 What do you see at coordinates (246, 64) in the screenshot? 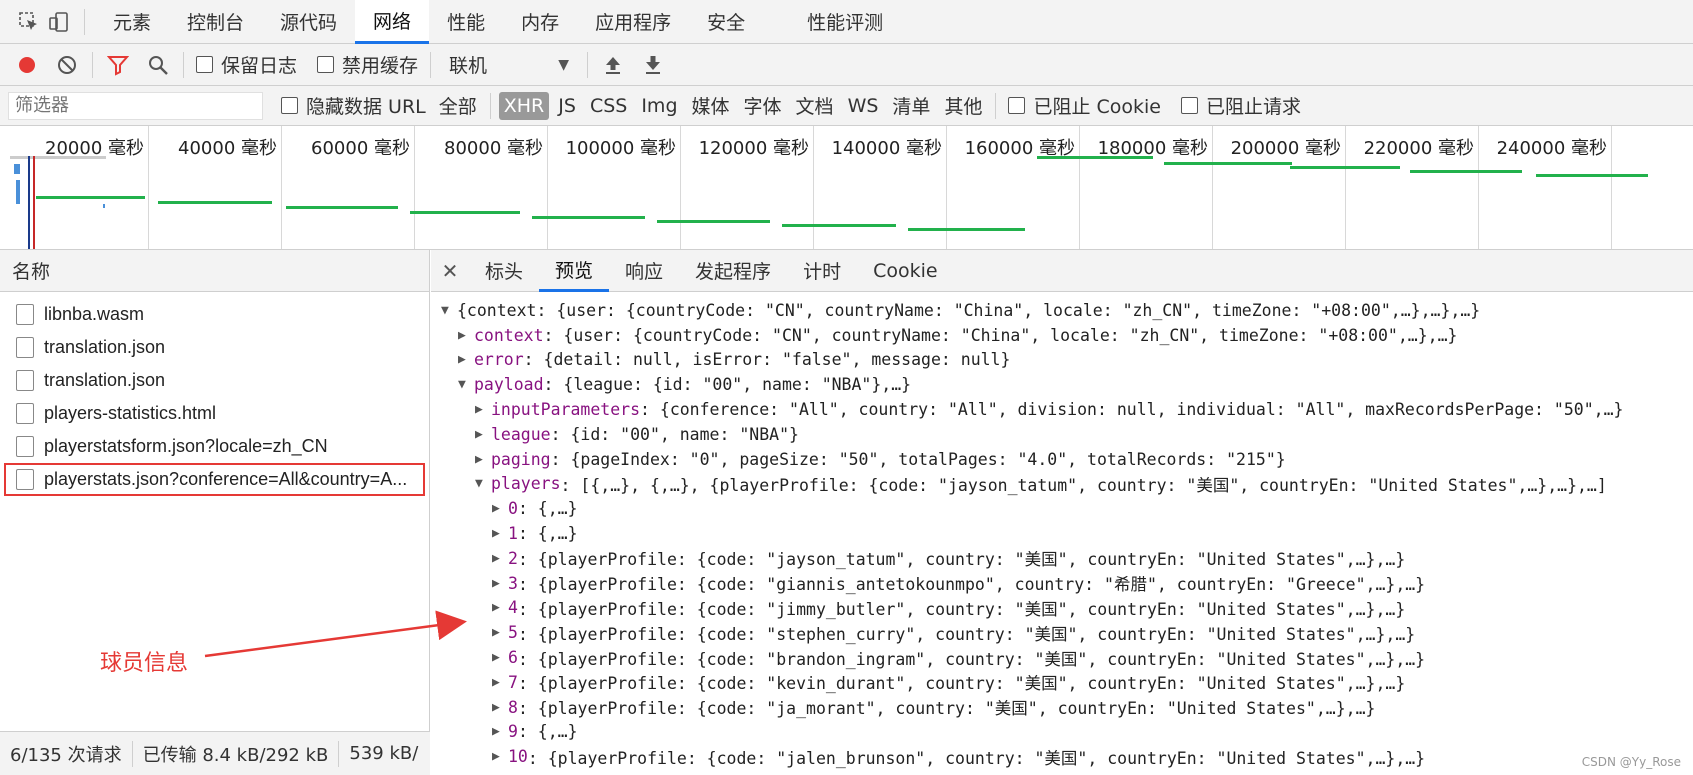
I see `preserve-log-checkbox: 保留日志` at bounding box center [246, 64].